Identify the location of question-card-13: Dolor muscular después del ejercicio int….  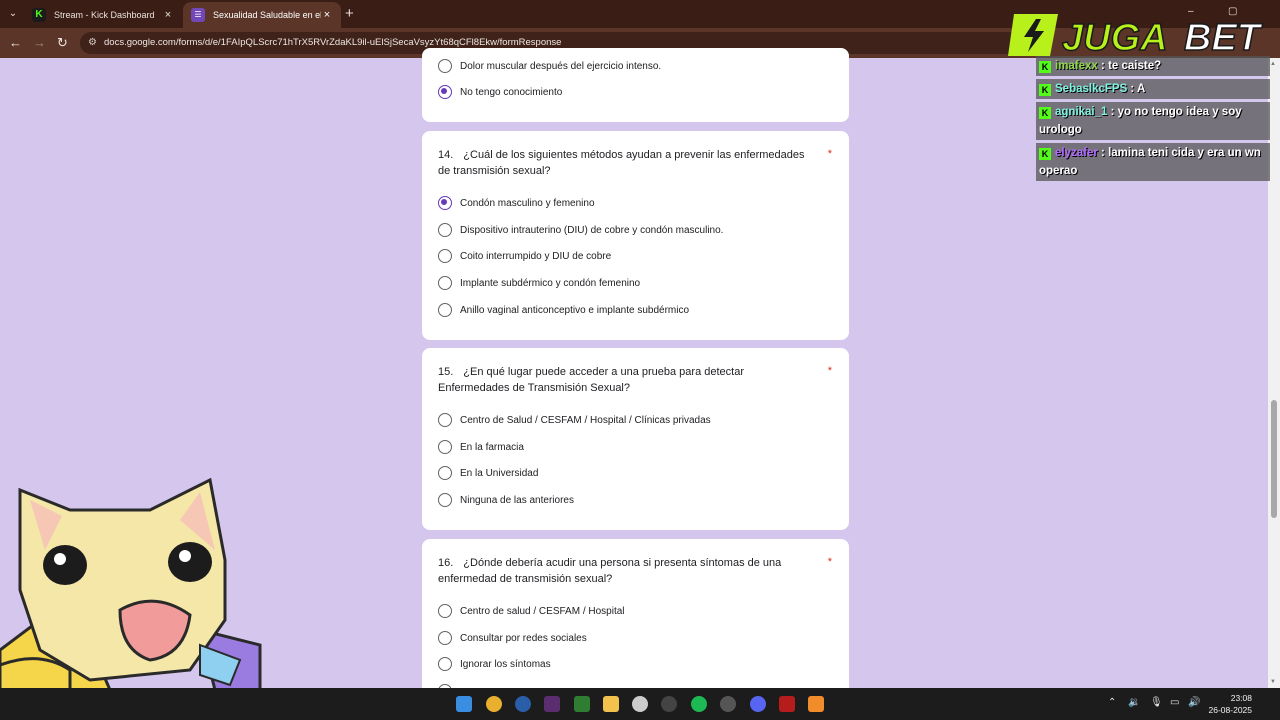
(635, 85).